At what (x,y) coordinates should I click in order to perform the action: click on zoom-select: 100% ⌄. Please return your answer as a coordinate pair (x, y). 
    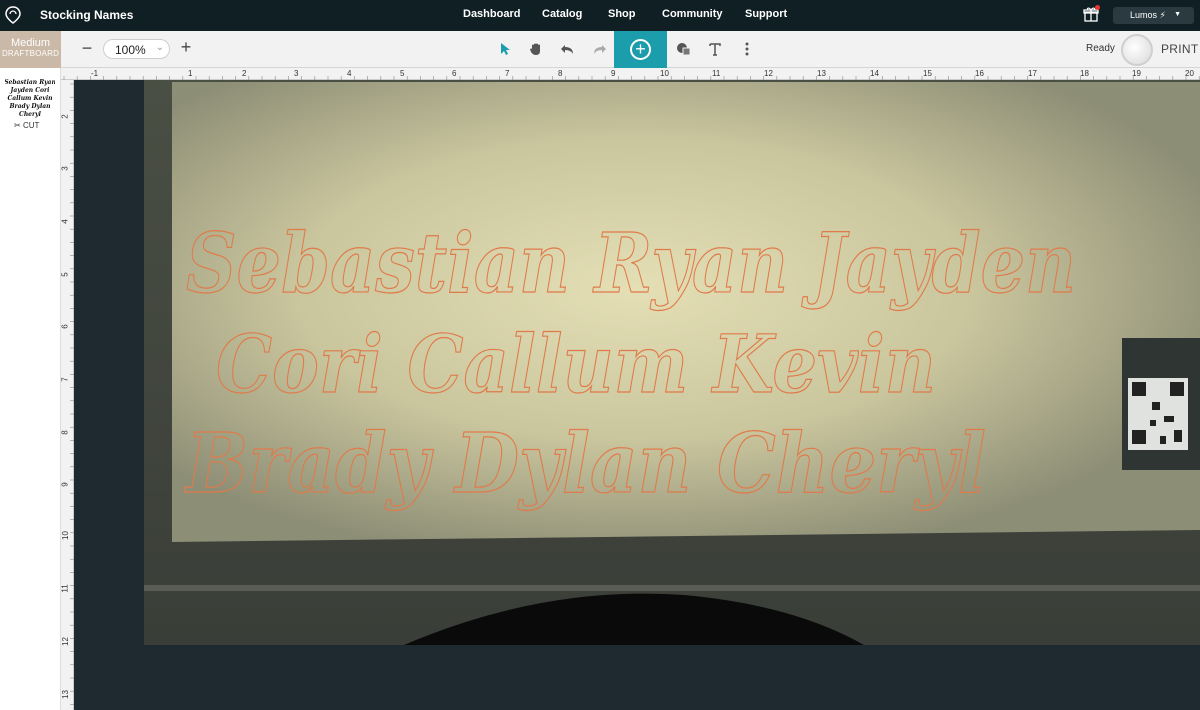
    Looking at the image, I should click on (136, 49).